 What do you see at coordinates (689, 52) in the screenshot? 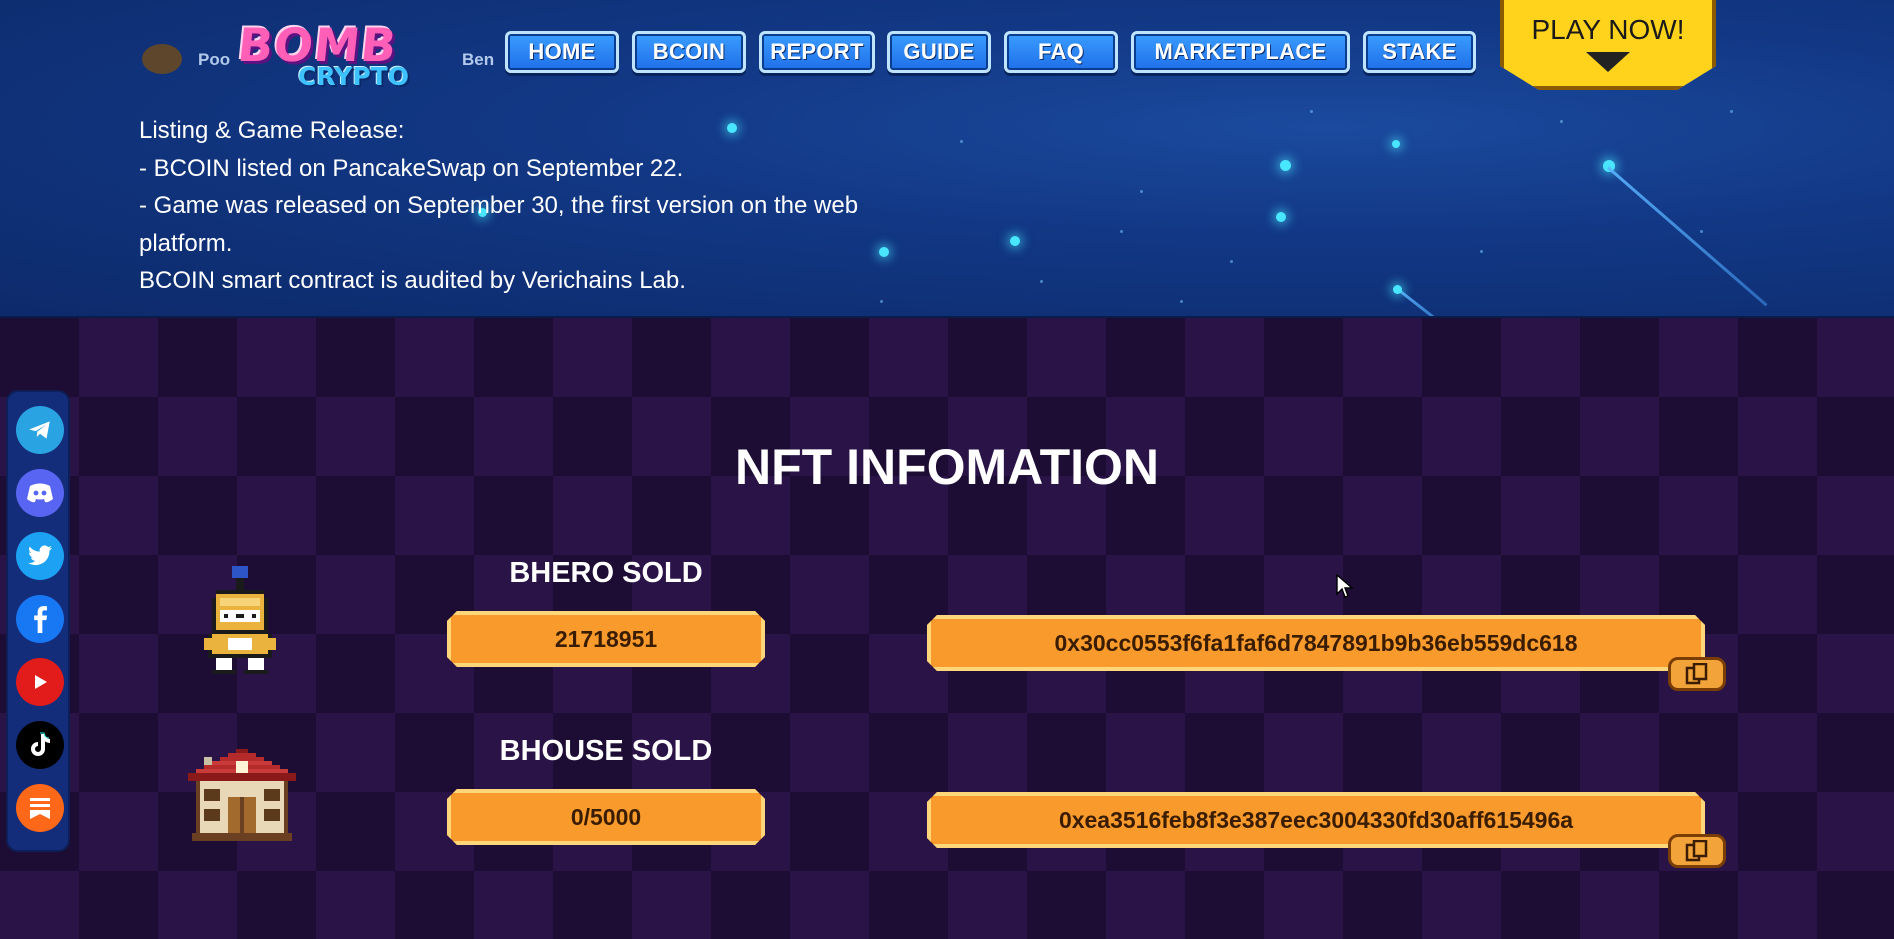
I see `nav-bcoin-button: BCOIN` at bounding box center [689, 52].